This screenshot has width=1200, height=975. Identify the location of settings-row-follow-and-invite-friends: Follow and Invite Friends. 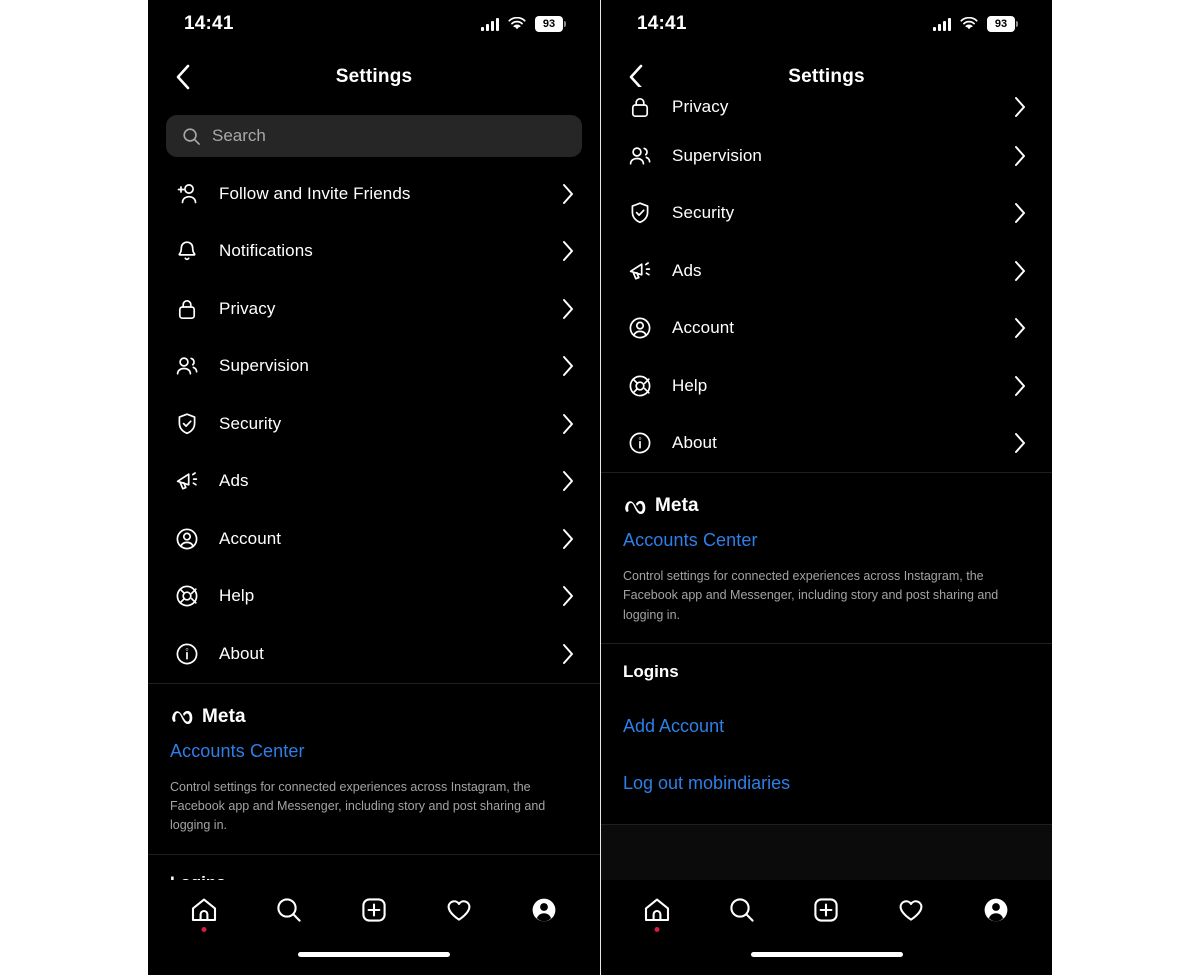
(374, 194).